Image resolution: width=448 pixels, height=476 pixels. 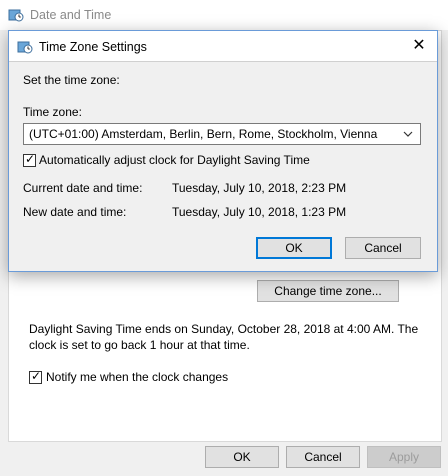 What do you see at coordinates (83, 188) in the screenshot?
I see `current-datetime-label: Current date and time:` at bounding box center [83, 188].